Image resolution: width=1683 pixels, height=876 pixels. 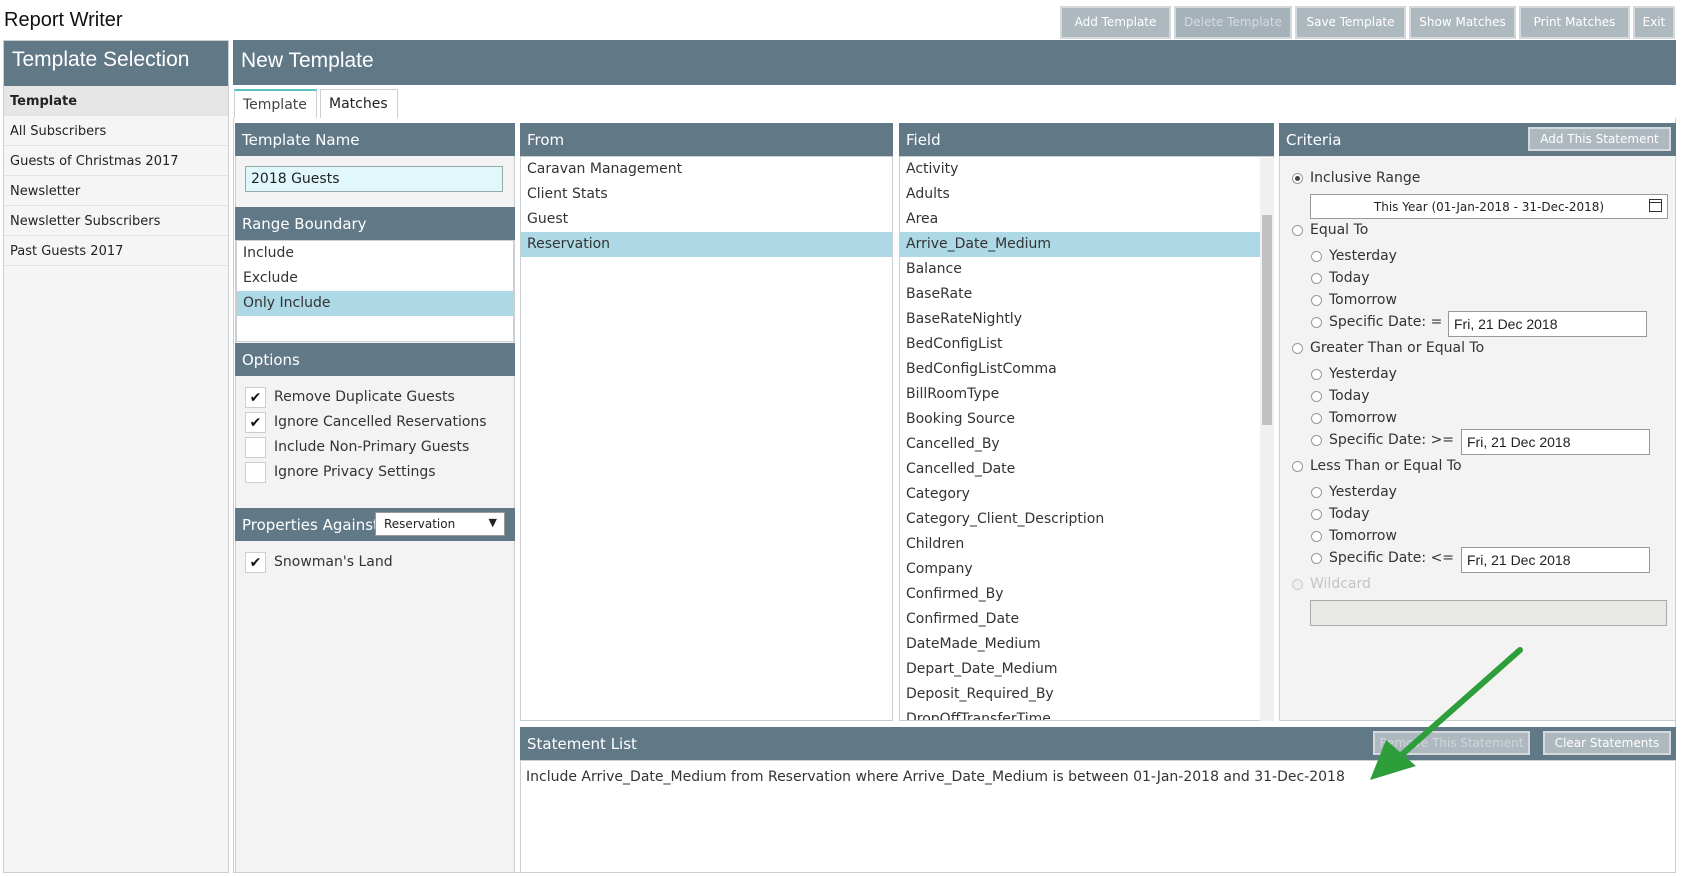 I want to click on print-matches-button: Print Matches, so click(x=1574, y=22).